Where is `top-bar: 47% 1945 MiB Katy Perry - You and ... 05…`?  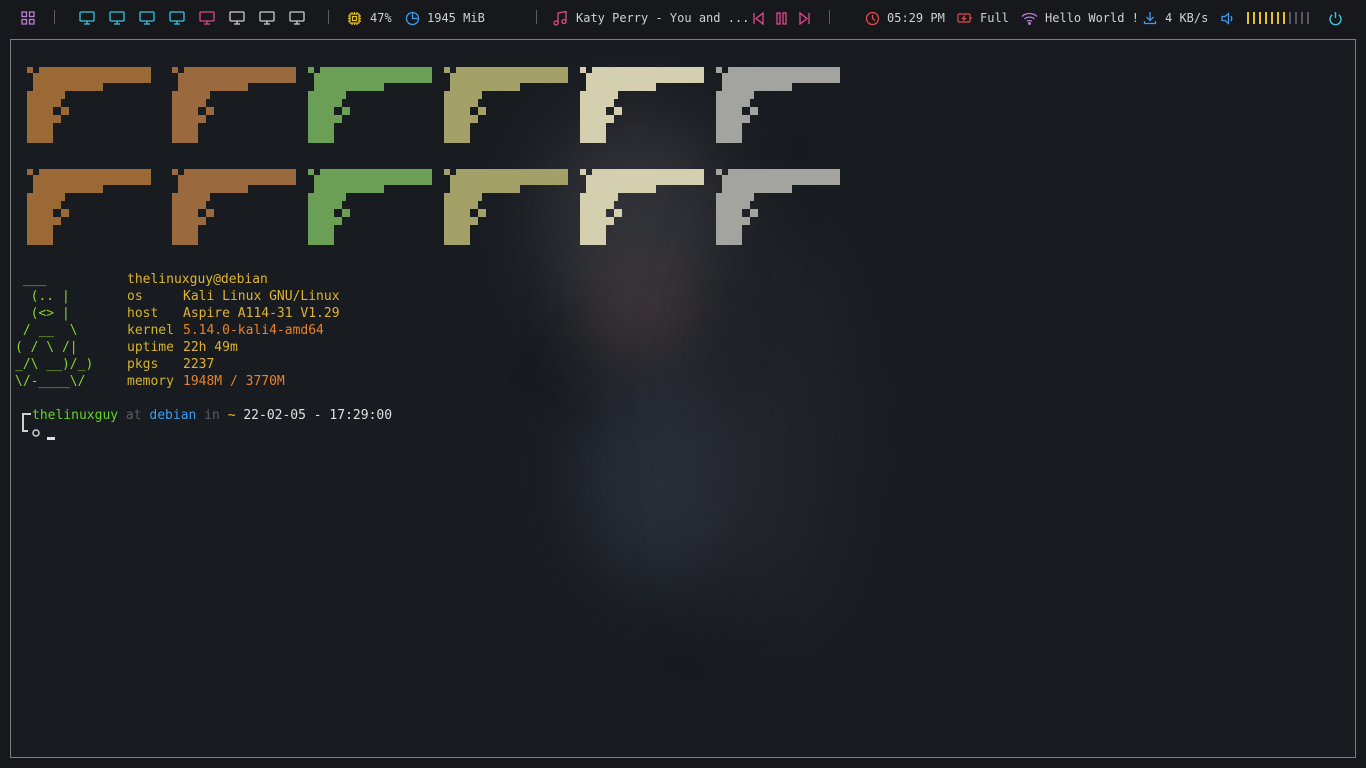 top-bar: 47% 1945 MiB Katy Perry - You and ... 05… is located at coordinates (683, 18).